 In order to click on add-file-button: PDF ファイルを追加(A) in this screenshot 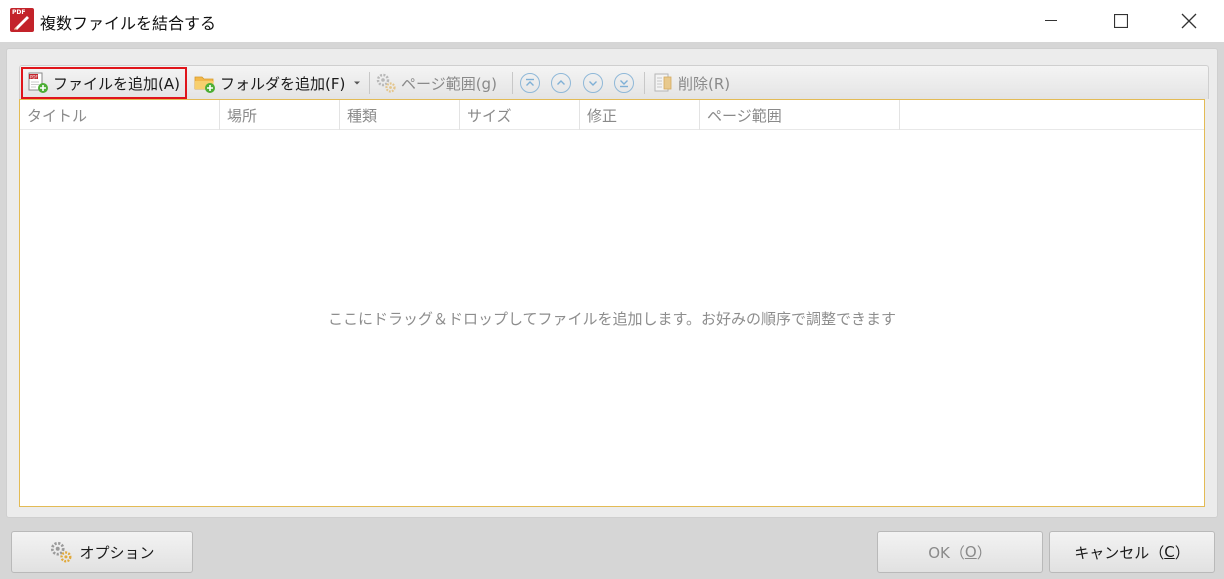, I will do `click(104, 83)`.